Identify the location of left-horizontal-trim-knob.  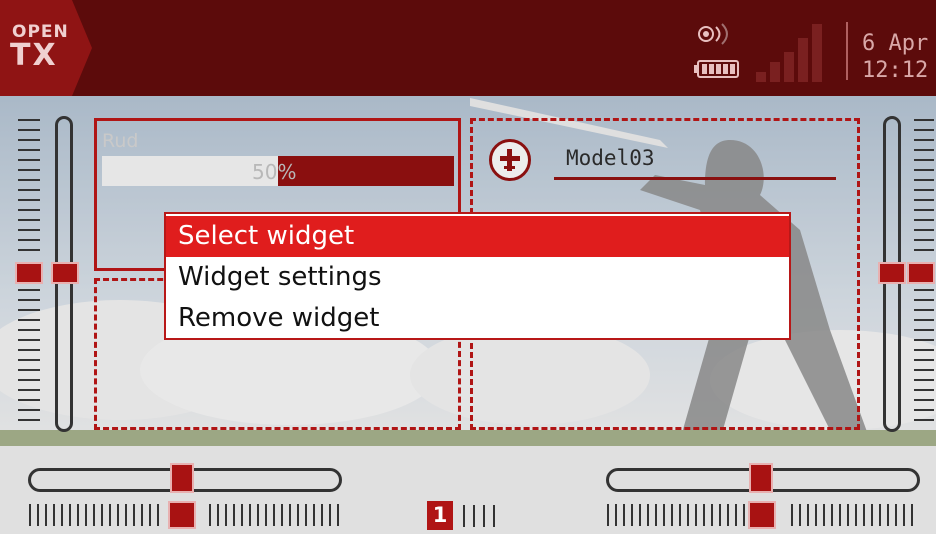
(182, 478).